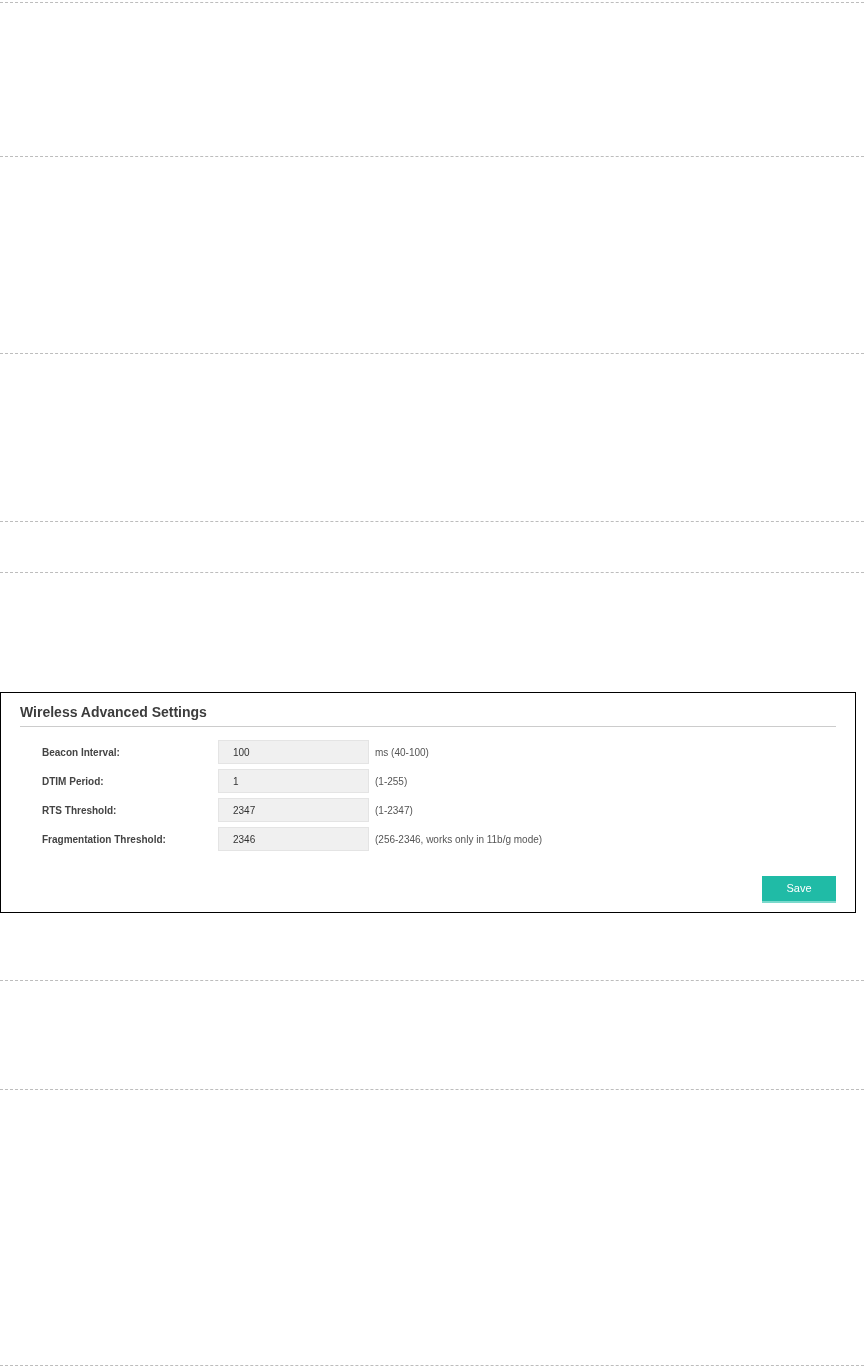 This screenshot has width=864, height=1367. I want to click on range-hint: (1-2347), so click(394, 810).